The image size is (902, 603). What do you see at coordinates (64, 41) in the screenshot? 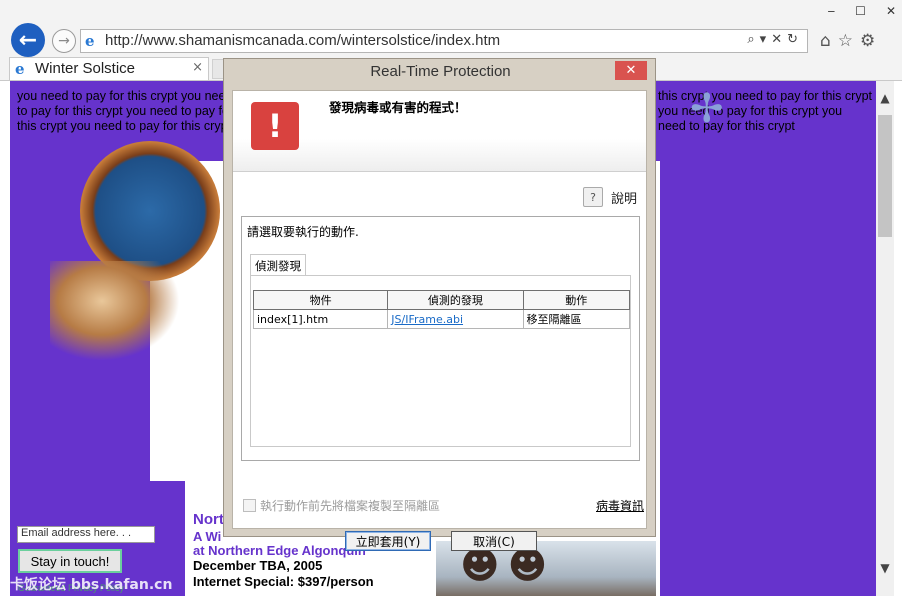
I see `forward-button: →` at bounding box center [64, 41].